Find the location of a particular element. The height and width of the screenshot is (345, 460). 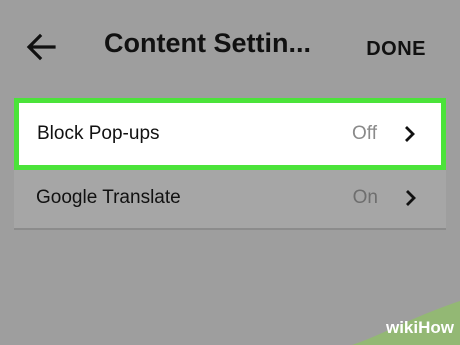

wikihow-watermark: wikiHow is located at coordinates (406, 323).